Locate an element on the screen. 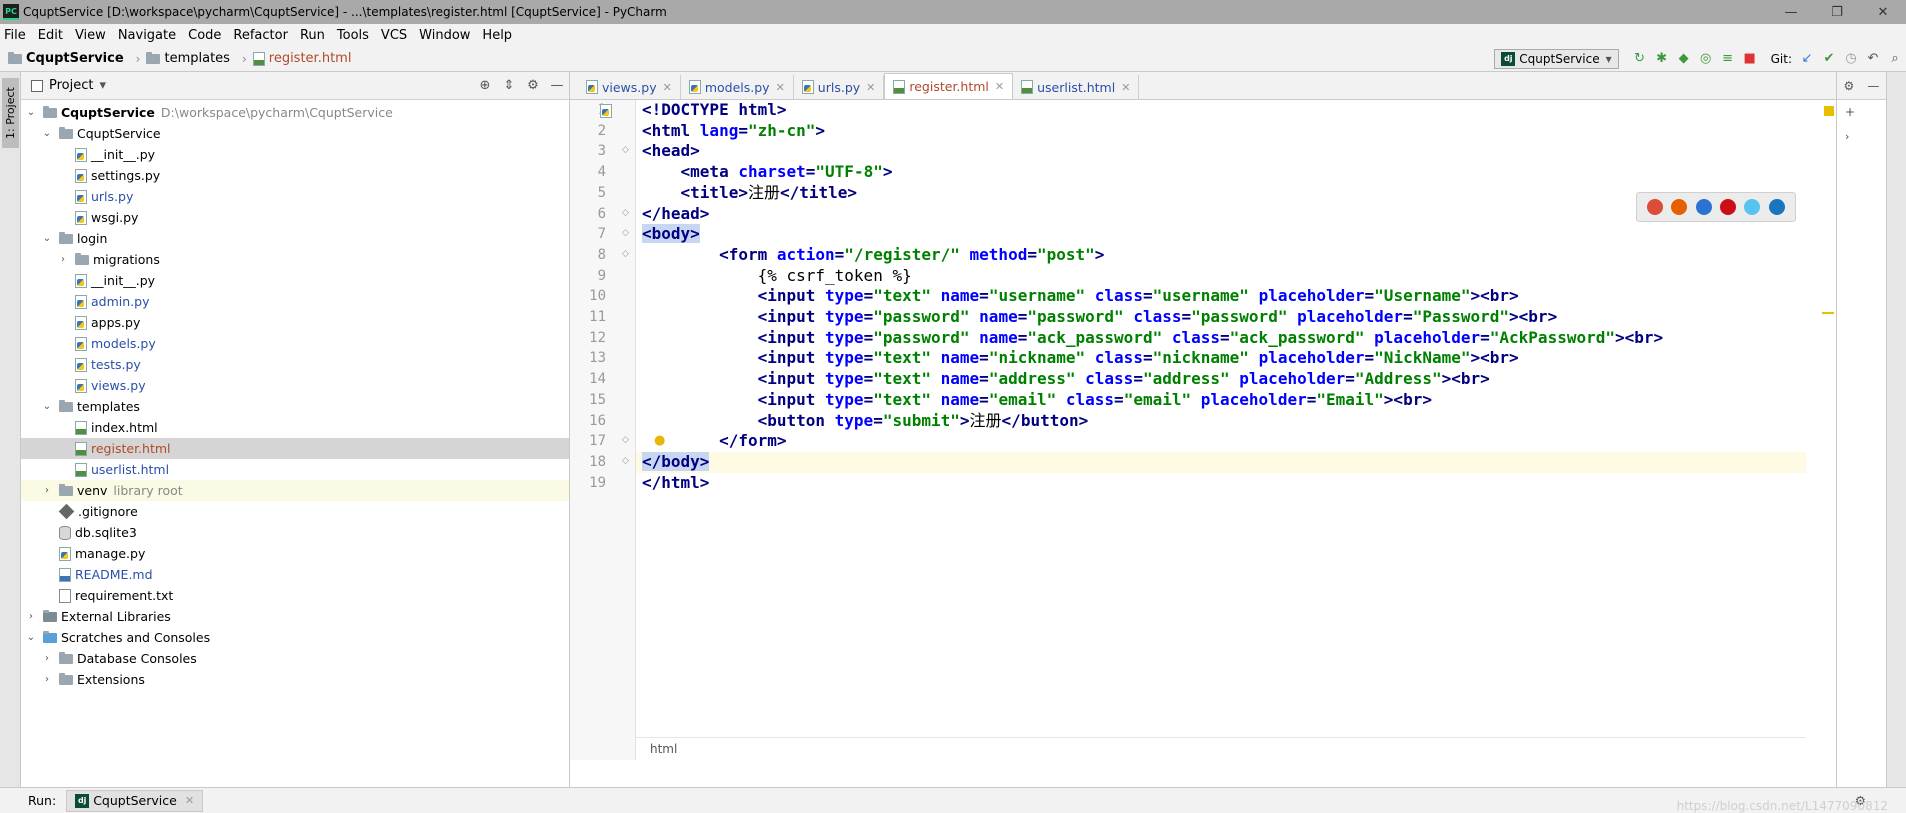  tree-item: ⌄ CquptService is located at coordinates (295, 133).